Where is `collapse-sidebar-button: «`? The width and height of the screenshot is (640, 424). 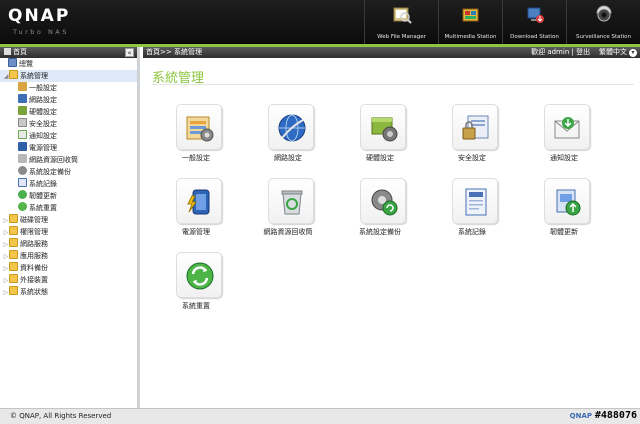
collapse-sidebar-button: « is located at coordinates (129, 52).